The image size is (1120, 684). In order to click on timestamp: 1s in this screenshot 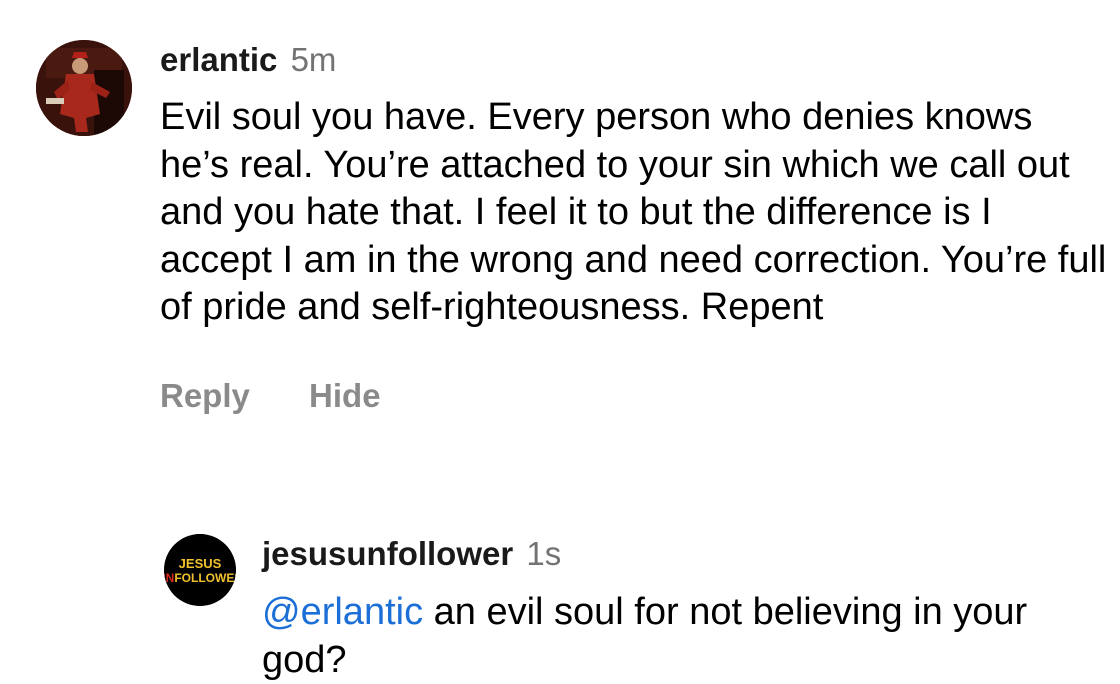, I will do `click(544, 553)`.